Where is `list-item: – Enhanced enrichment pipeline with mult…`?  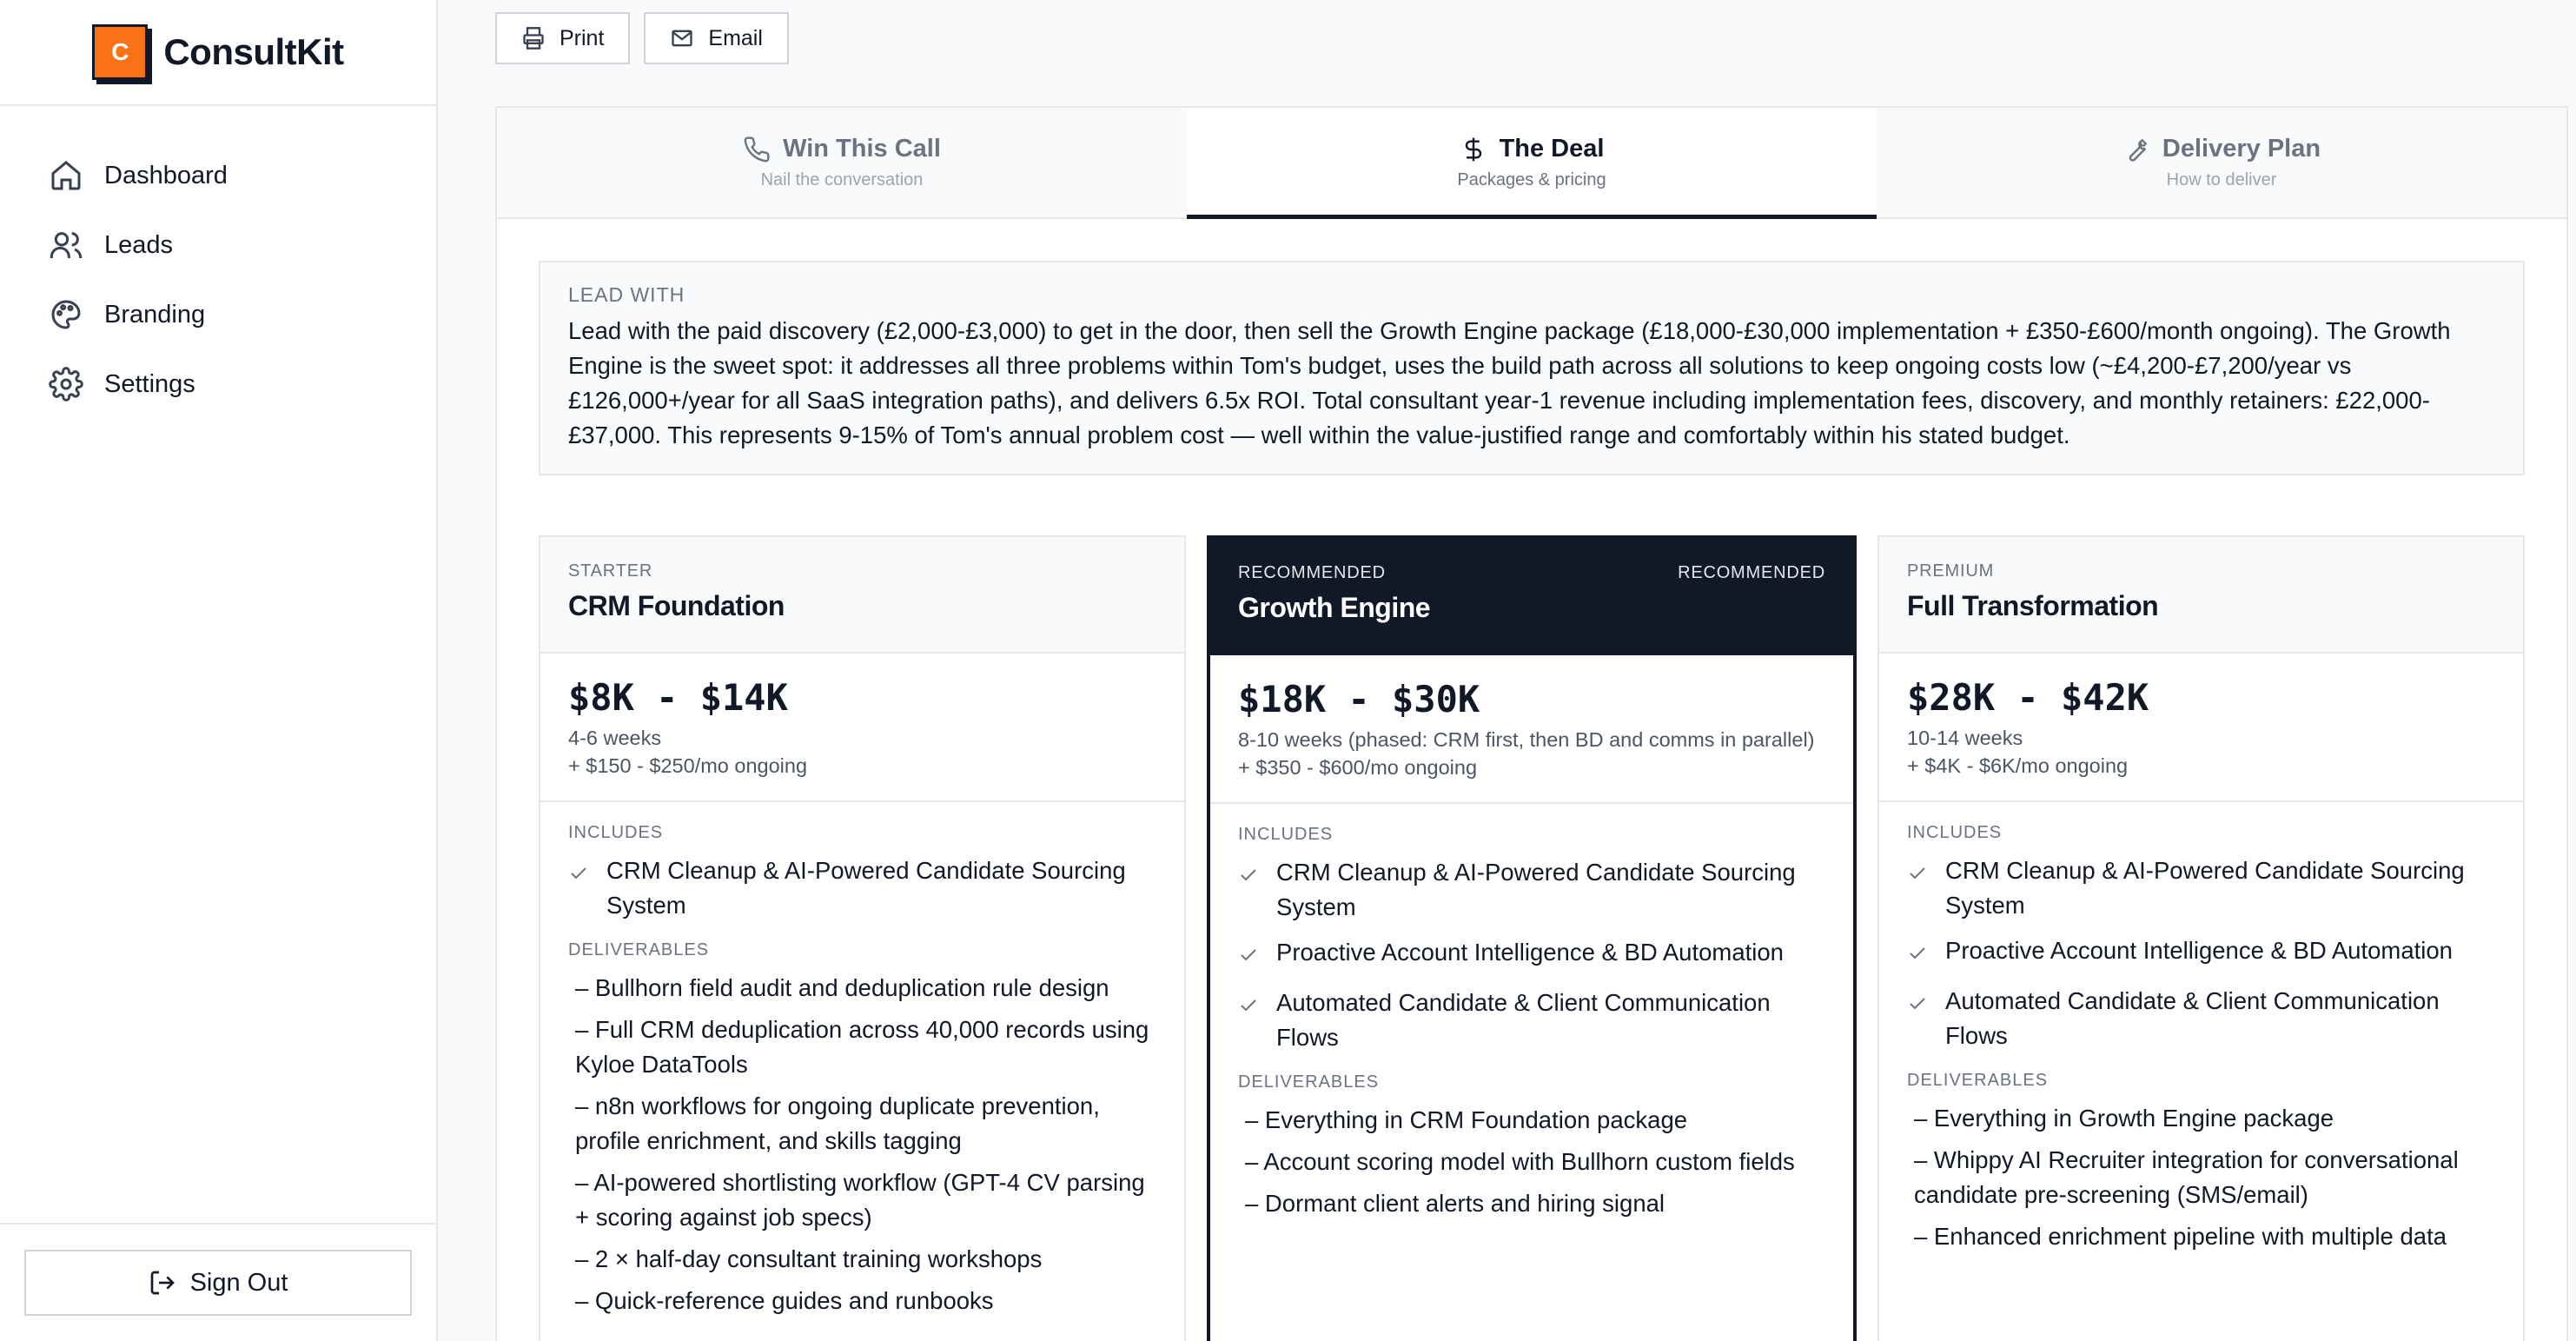 list-item: – Enhanced enrichment pipeline with mult… is located at coordinates (2180, 1236).